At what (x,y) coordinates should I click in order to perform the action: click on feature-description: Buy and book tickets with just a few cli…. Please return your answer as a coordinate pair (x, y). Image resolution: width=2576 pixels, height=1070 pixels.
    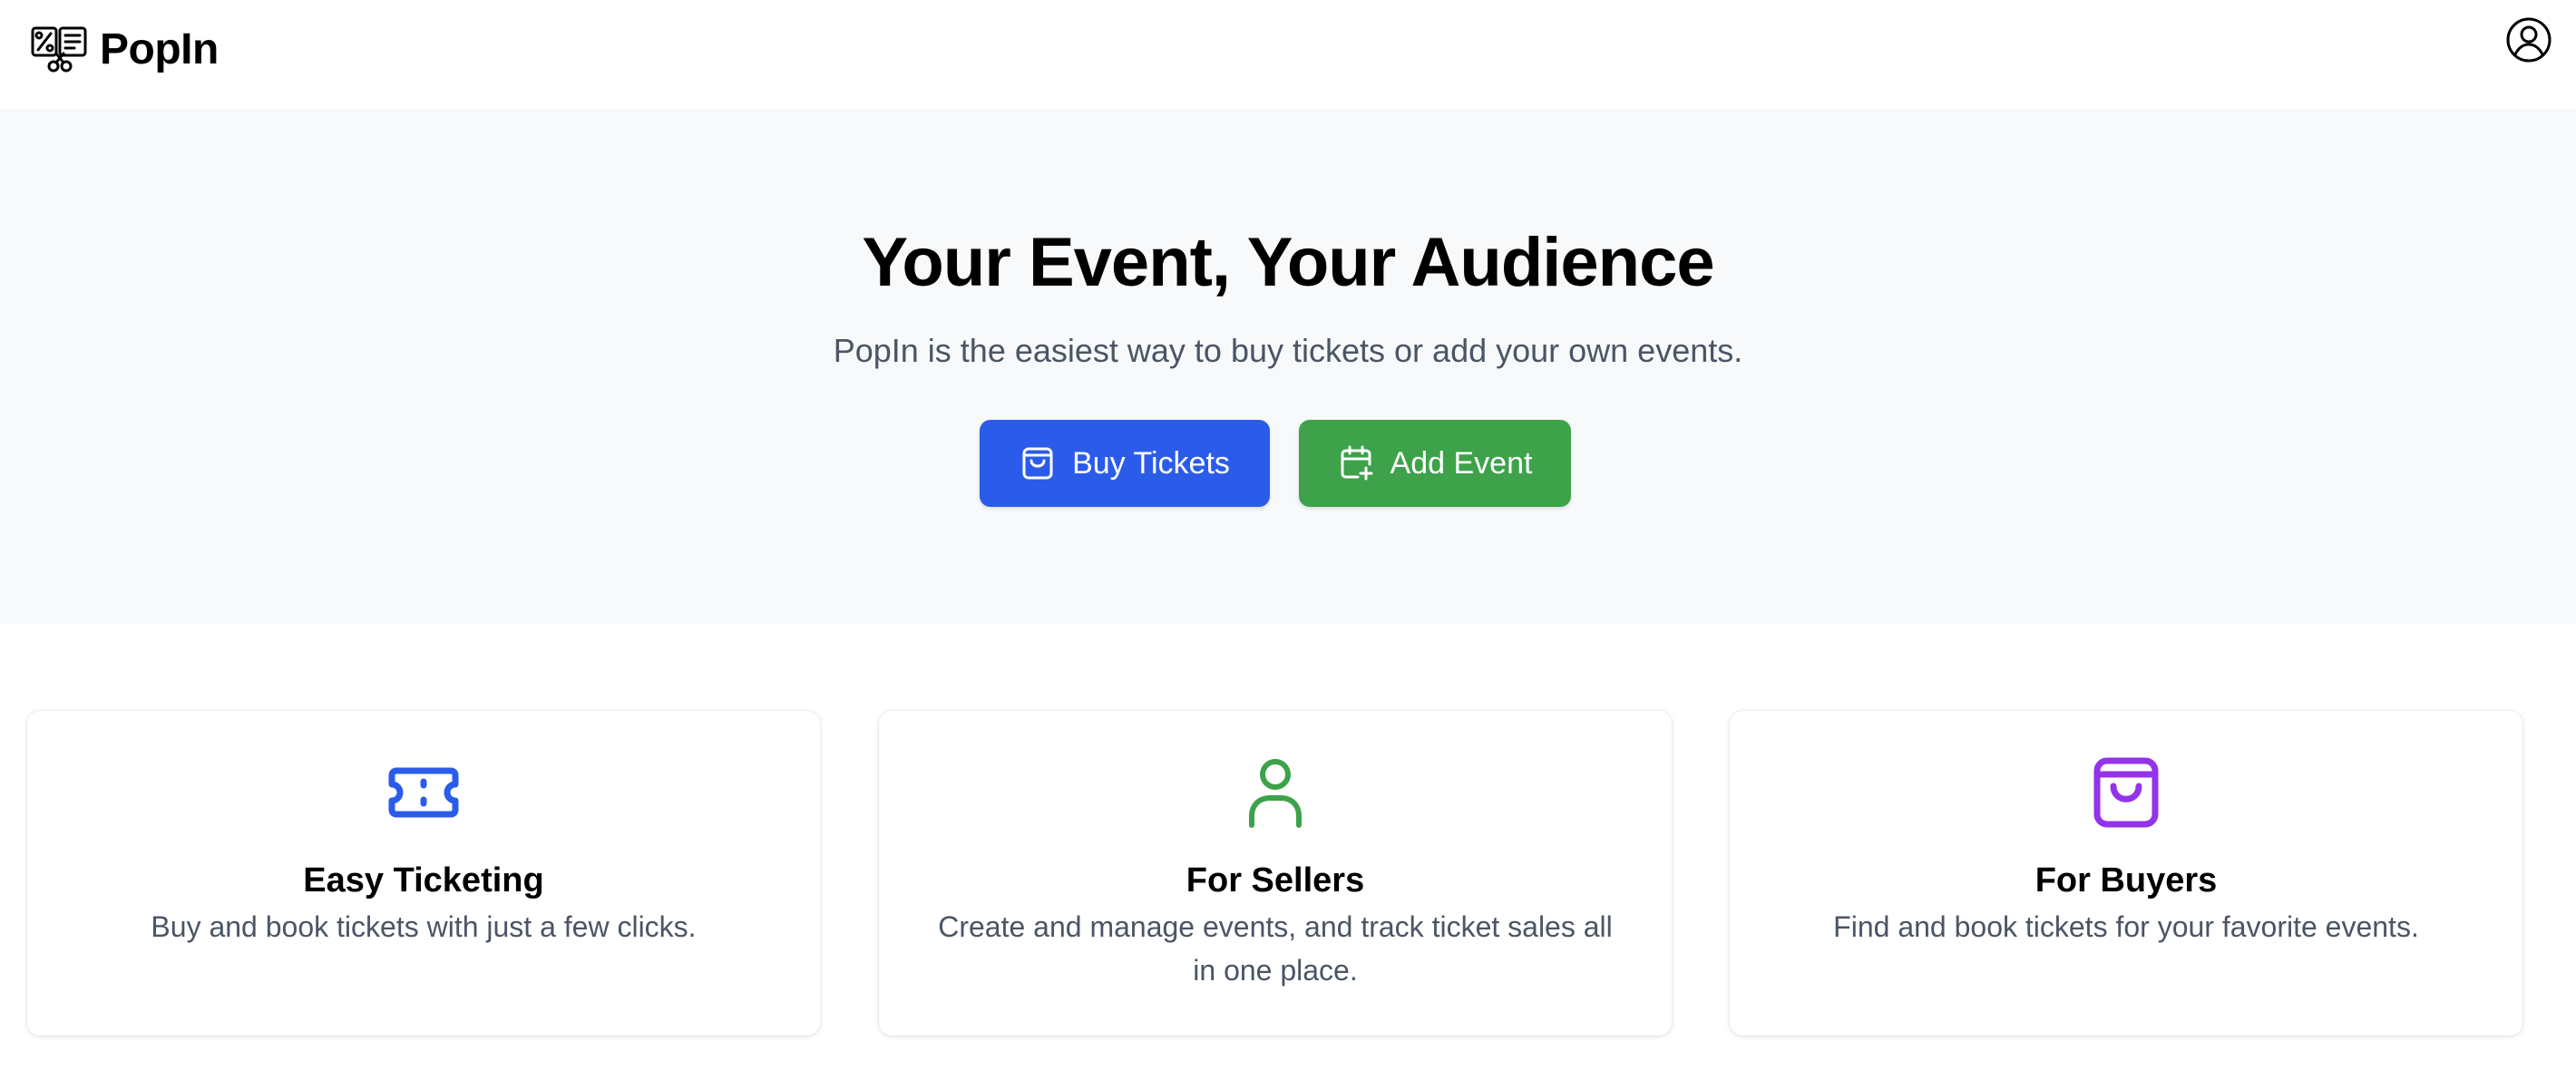
    Looking at the image, I should click on (424, 926).